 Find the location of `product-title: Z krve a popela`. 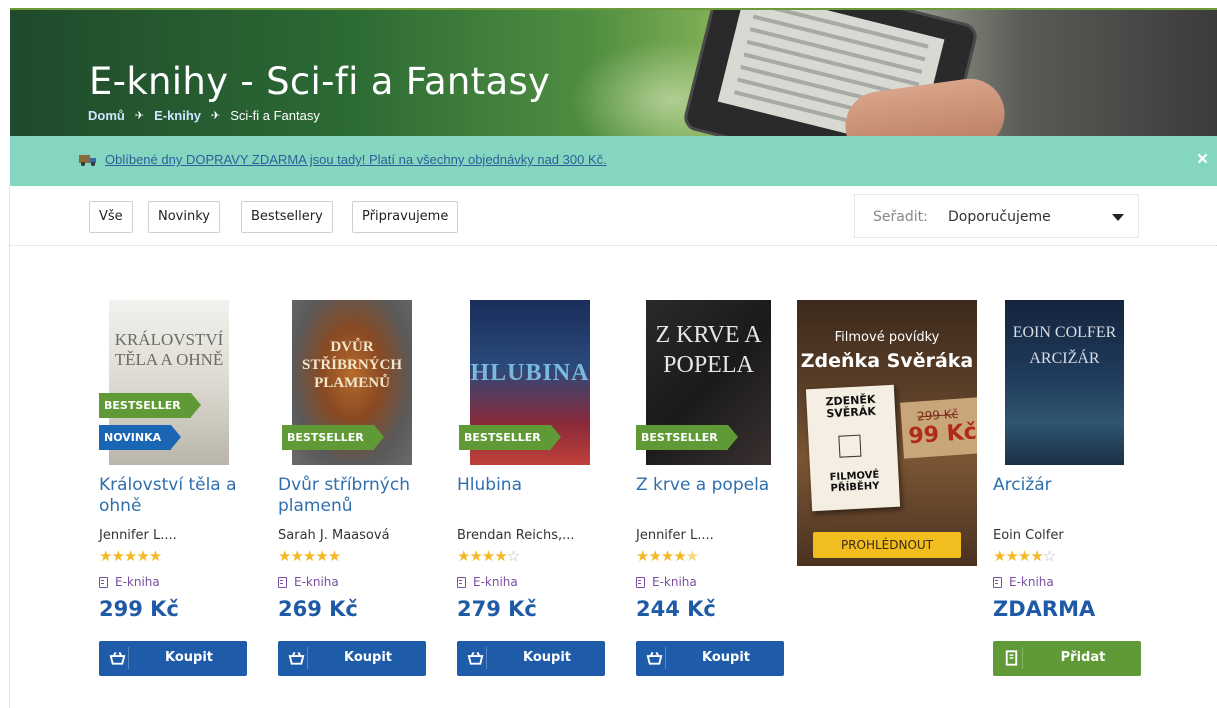

product-title: Z krve a popela is located at coordinates (711, 485).